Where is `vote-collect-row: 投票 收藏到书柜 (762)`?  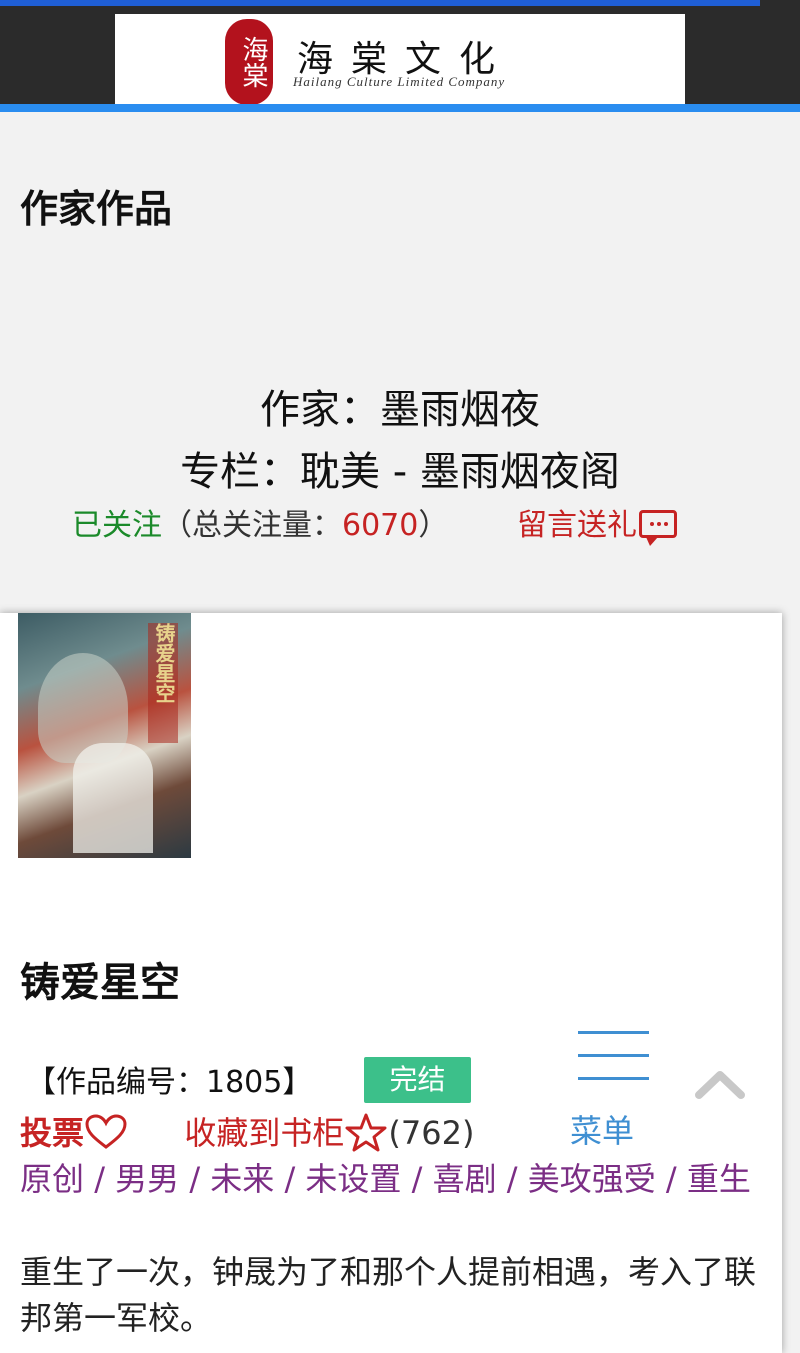 vote-collect-row: 投票 收藏到书柜 (762) is located at coordinates (247, 1131).